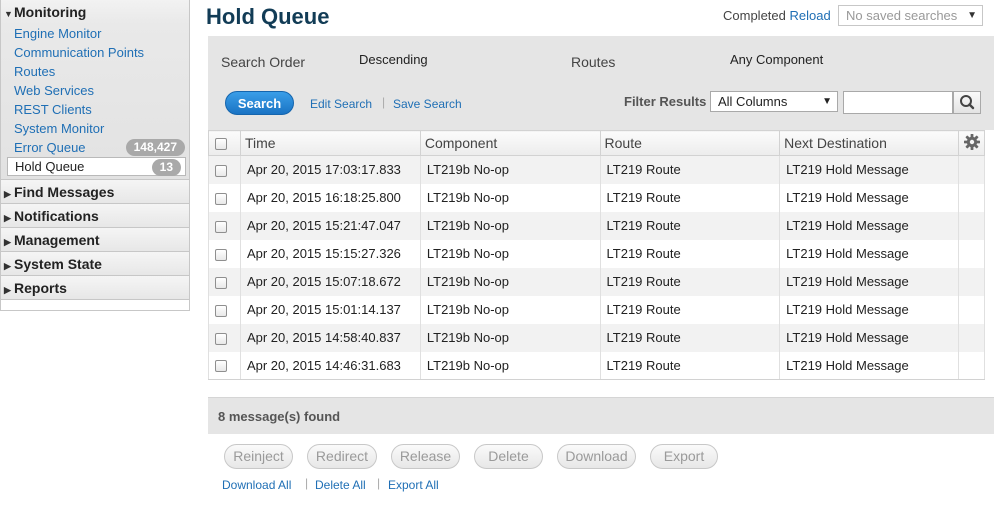 The height and width of the screenshot is (520, 994). Describe the element at coordinates (258, 456) in the screenshot. I see `reinject-button: Reinject` at that location.